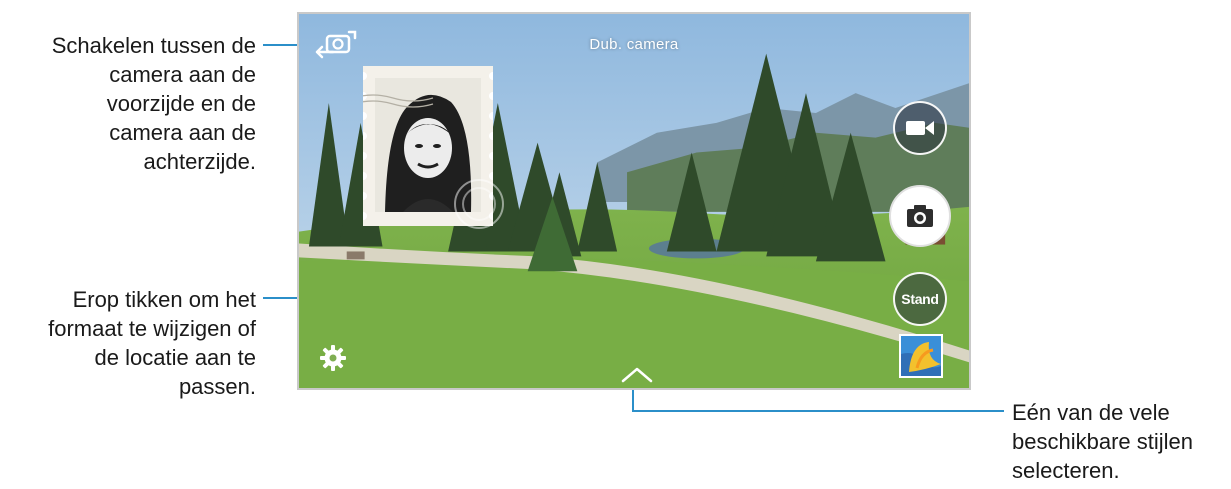 The width and height of the screenshot is (1231, 489). Describe the element at coordinates (1066, 470) in the screenshot. I see `annotation-line: selecteren.` at that location.